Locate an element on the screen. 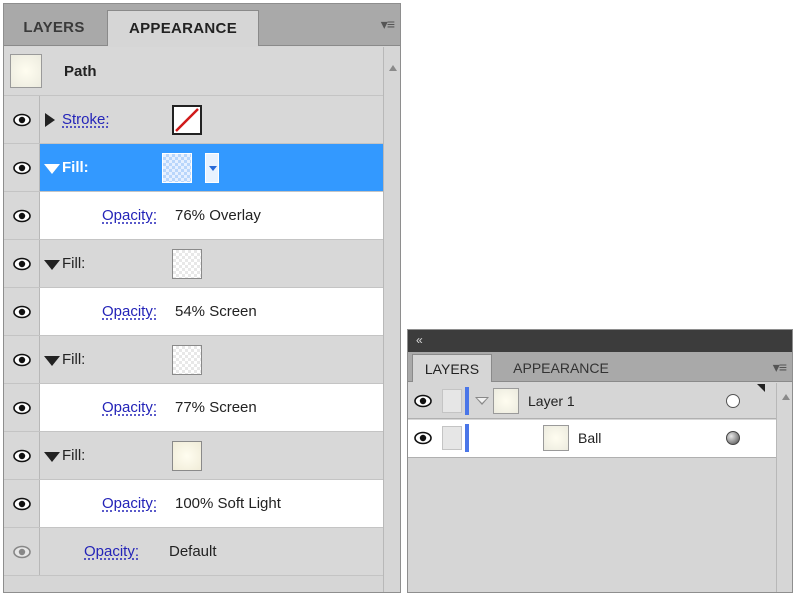 The height and width of the screenshot is (593, 793). opacity-value: 77% Screen is located at coordinates (216, 407).